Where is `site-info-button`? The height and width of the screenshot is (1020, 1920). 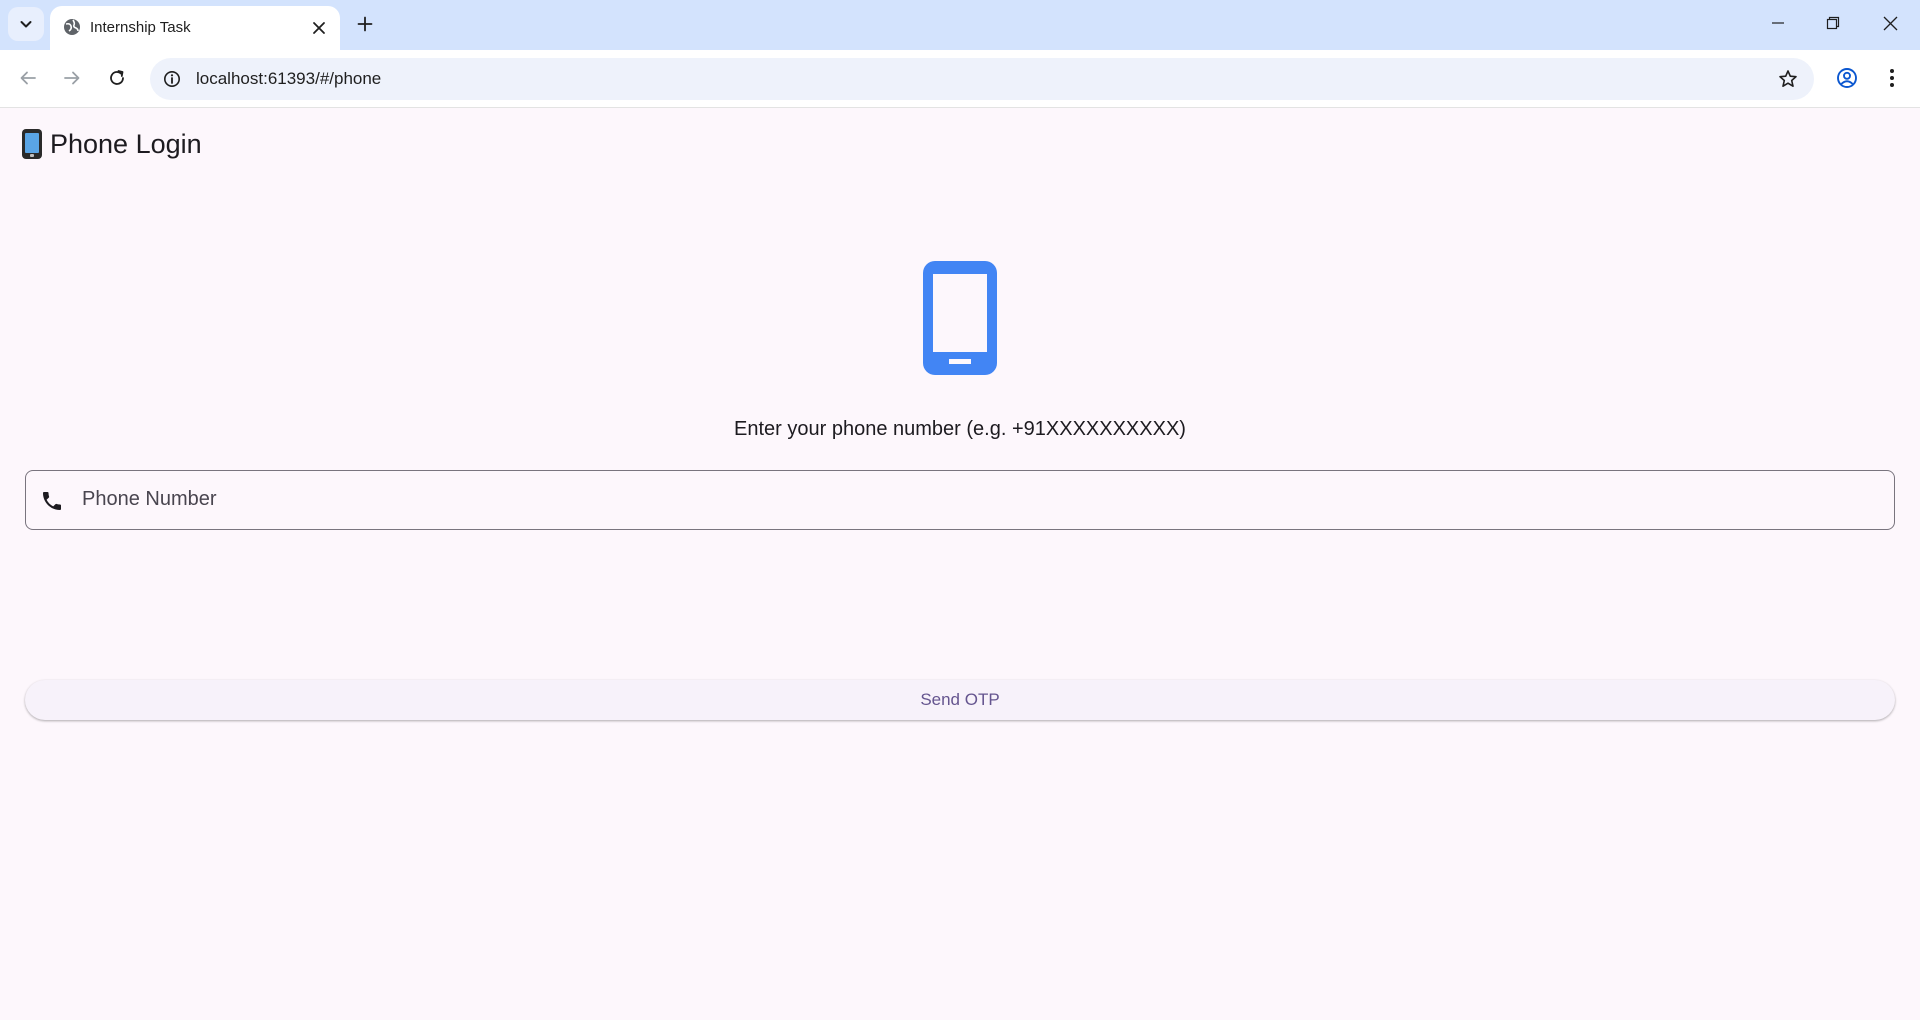
site-info-button is located at coordinates (172, 79).